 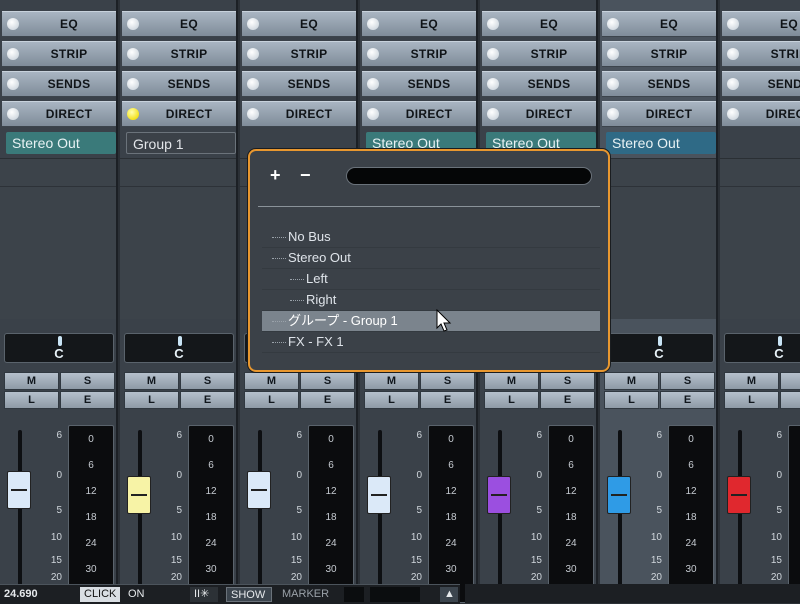 I want to click on bus-item: No Bus, so click(x=431, y=237).